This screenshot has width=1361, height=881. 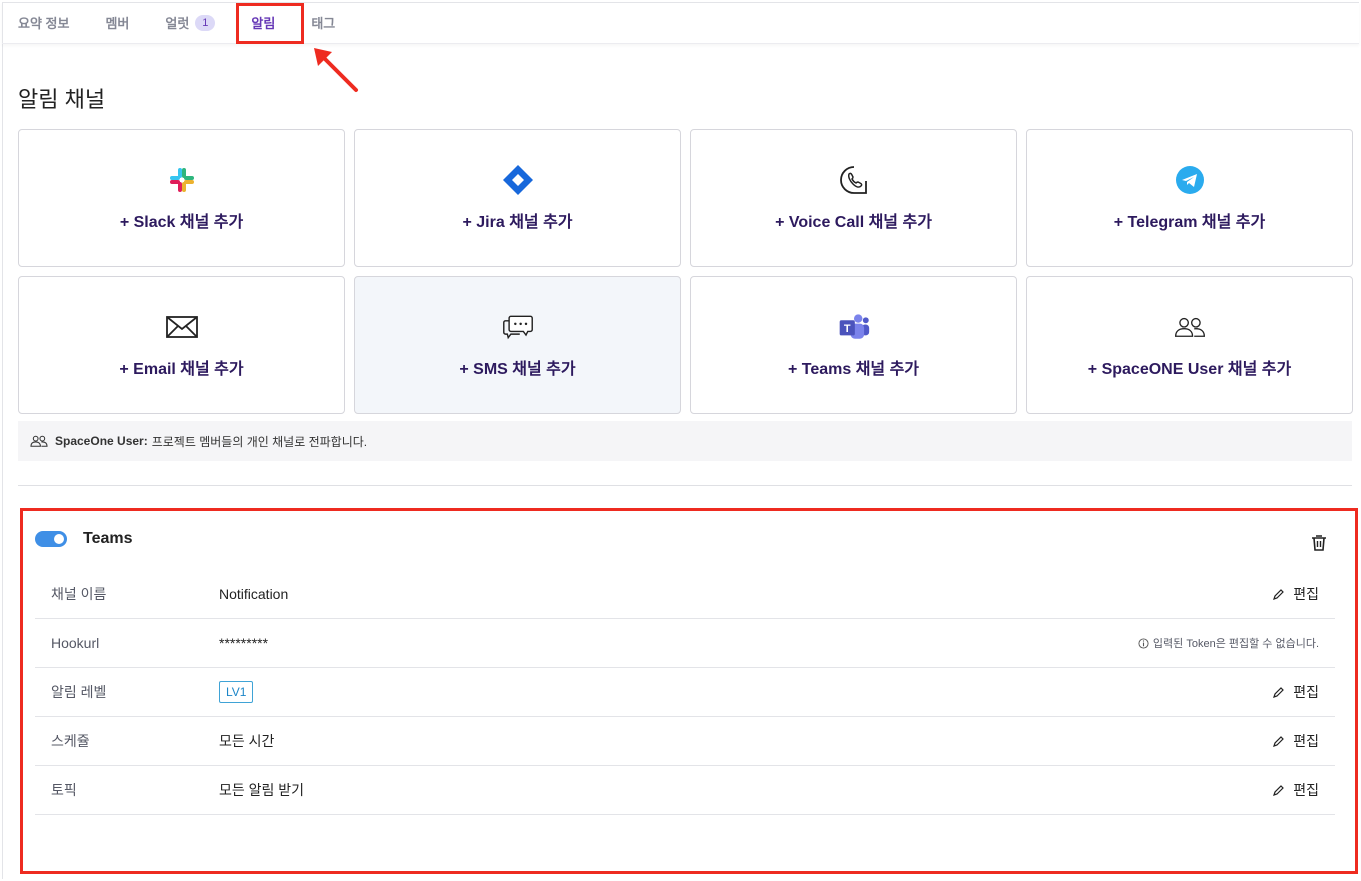 What do you see at coordinates (64, 790) in the screenshot?
I see `row-key: 토픽` at bounding box center [64, 790].